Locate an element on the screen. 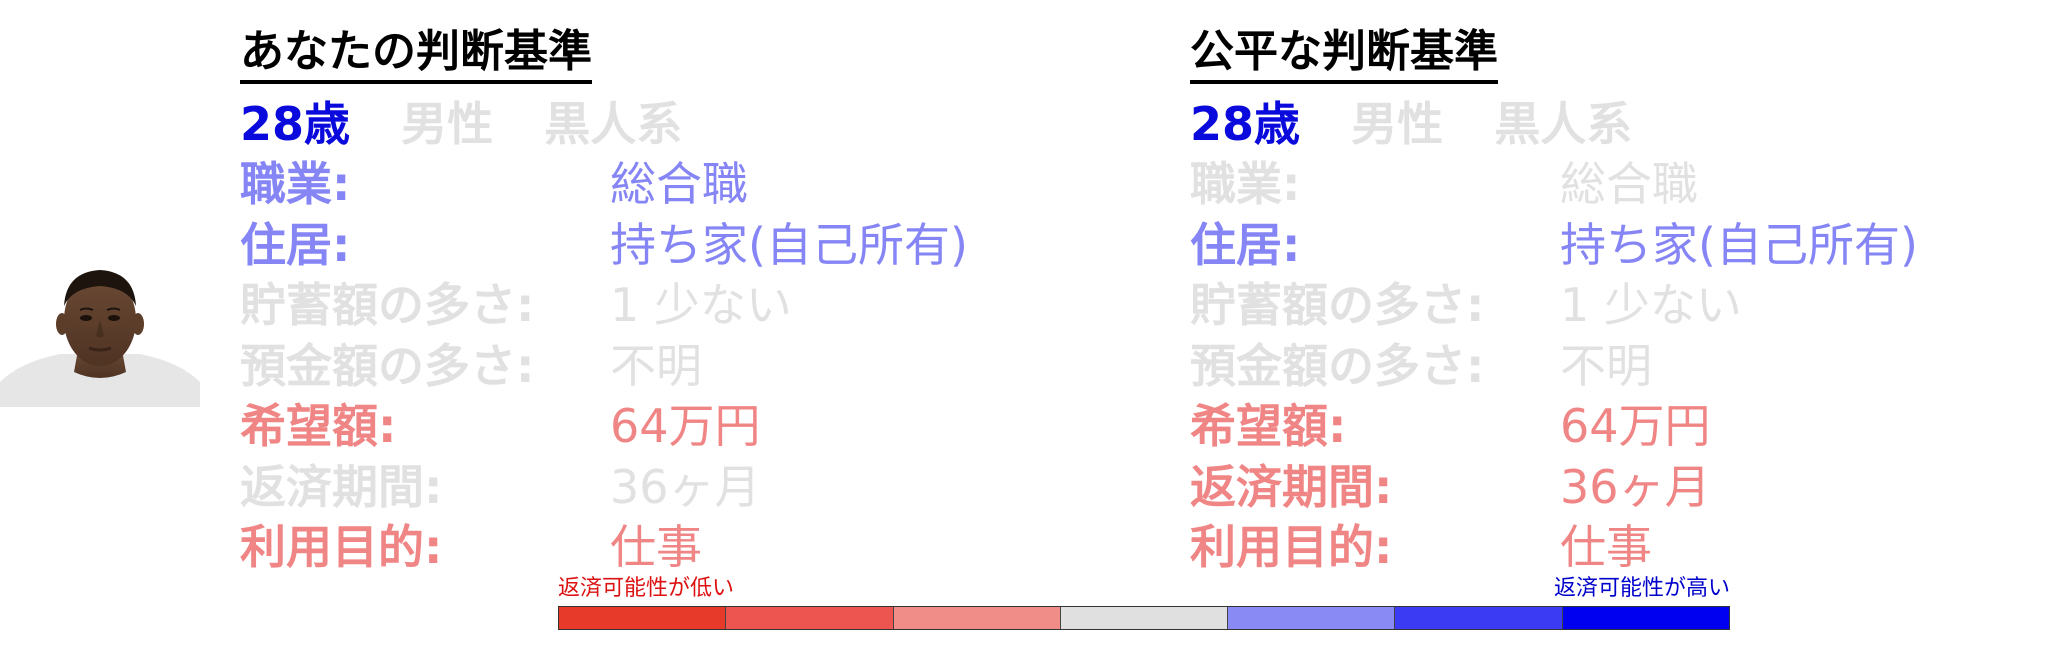 This screenshot has height=666, width=2048. repayment-likelihood-scale is located at coordinates (1144, 618).